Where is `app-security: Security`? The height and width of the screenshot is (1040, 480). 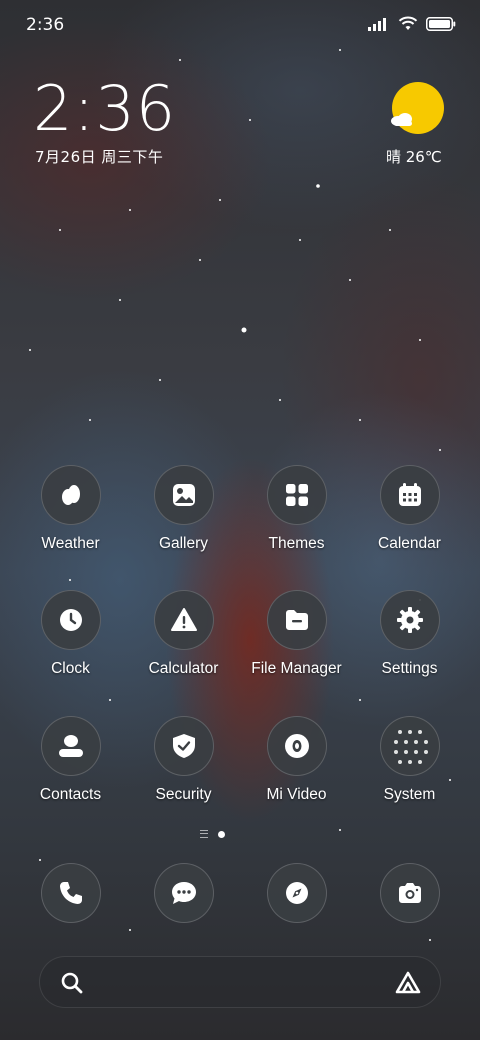
app-security: Security is located at coordinates (183, 760).